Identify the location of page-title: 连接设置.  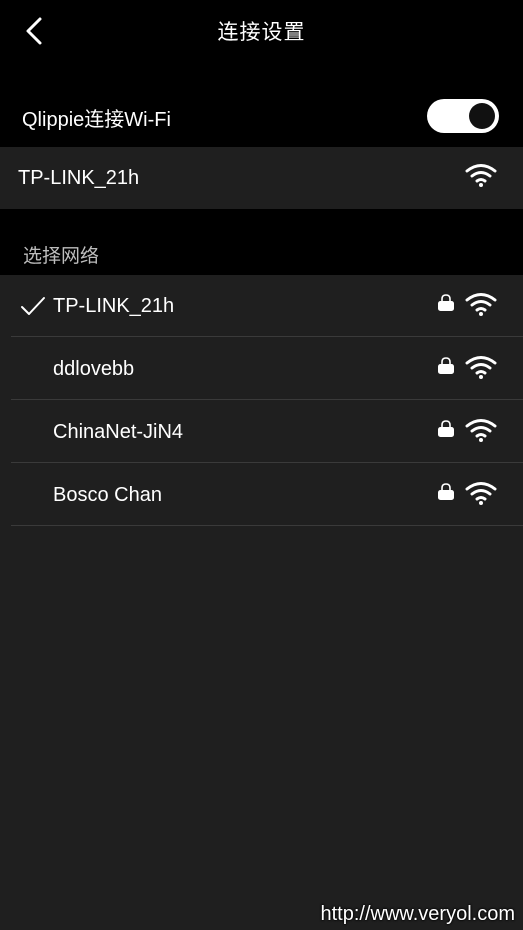
(261, 32).